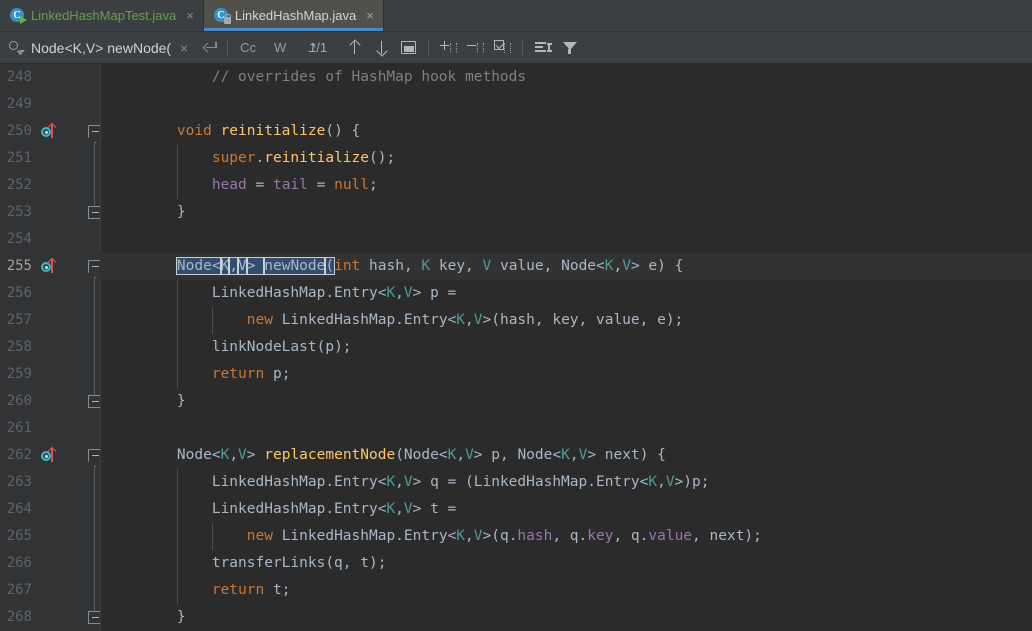  What do you see at coordinates (50, 482) in the screenshot?
I see `gutter-row: 263` at bounding box center [50, 482].